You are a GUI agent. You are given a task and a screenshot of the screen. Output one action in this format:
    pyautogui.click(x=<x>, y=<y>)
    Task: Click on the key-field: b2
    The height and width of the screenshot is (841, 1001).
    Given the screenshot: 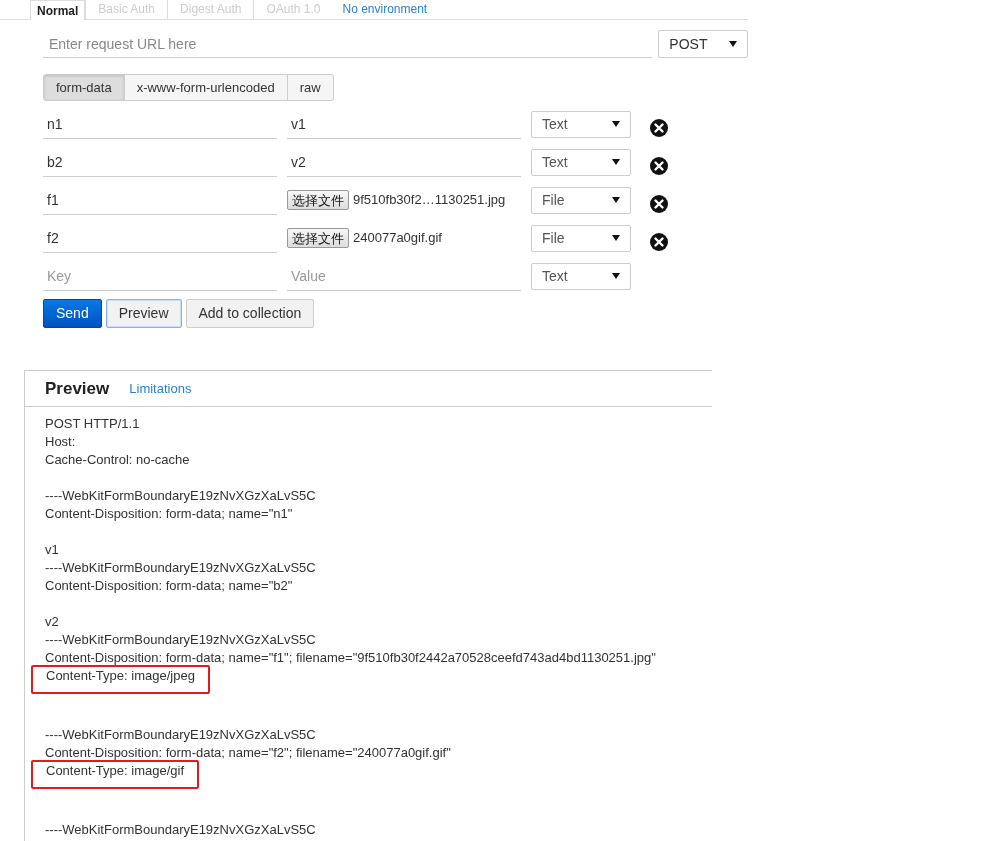 What is the action you would take?
    pyautogui.click(x=160, y=162)
    